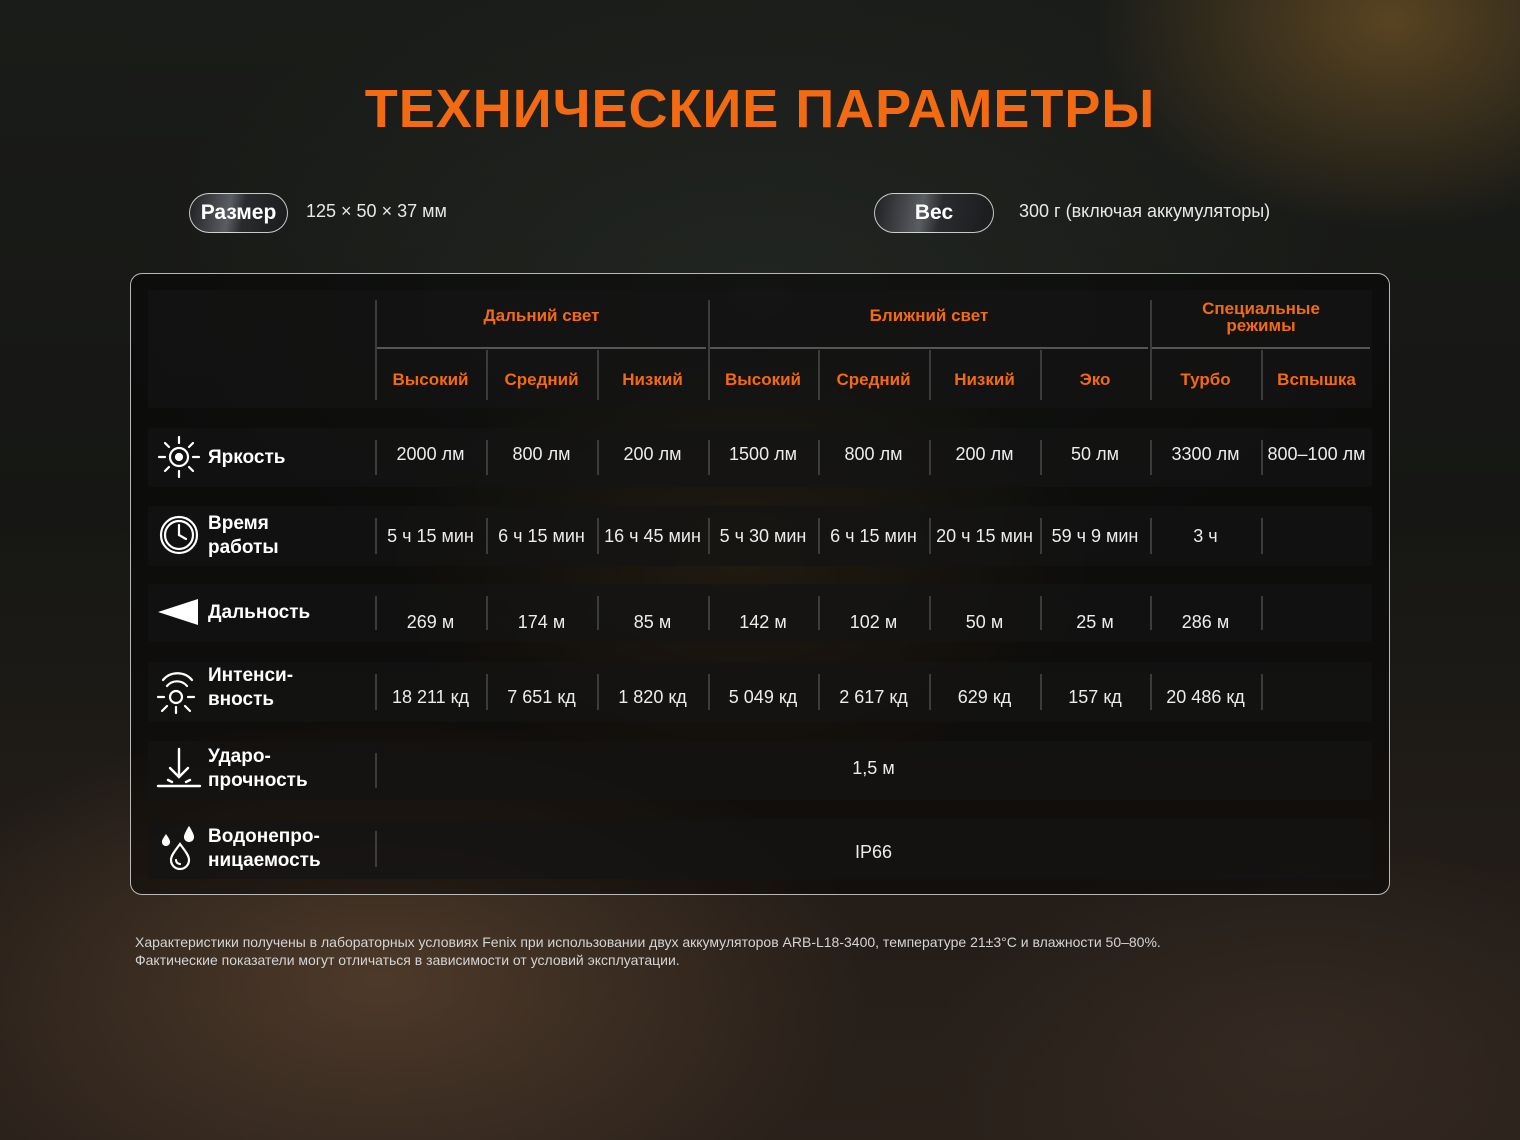  What do you see at coordinates (179, 535) in the screenshot?
I see `clock-icon` at bounding box center [179, 535].